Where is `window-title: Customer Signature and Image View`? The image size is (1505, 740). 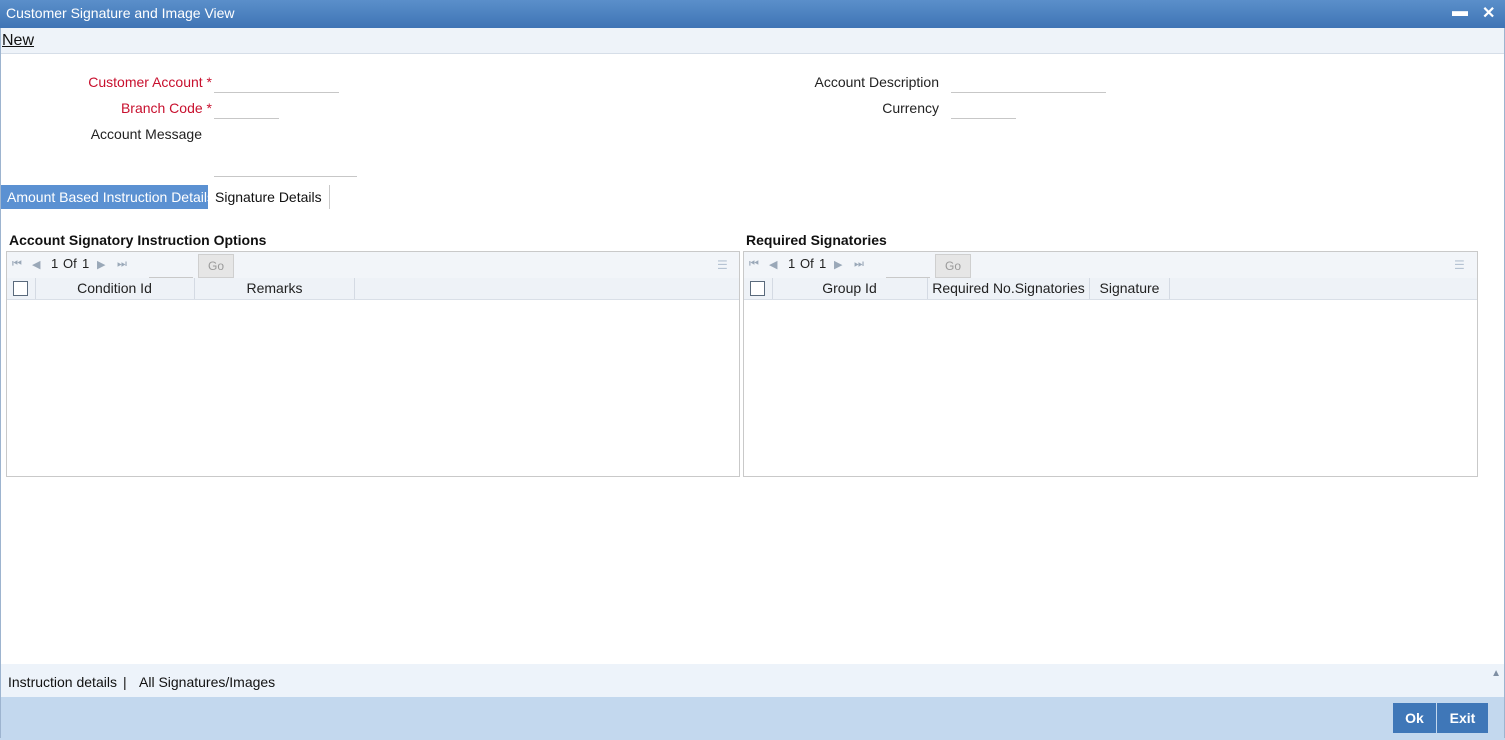
window-title: Customer Signature and Image View is located at coordinates (120, 13).